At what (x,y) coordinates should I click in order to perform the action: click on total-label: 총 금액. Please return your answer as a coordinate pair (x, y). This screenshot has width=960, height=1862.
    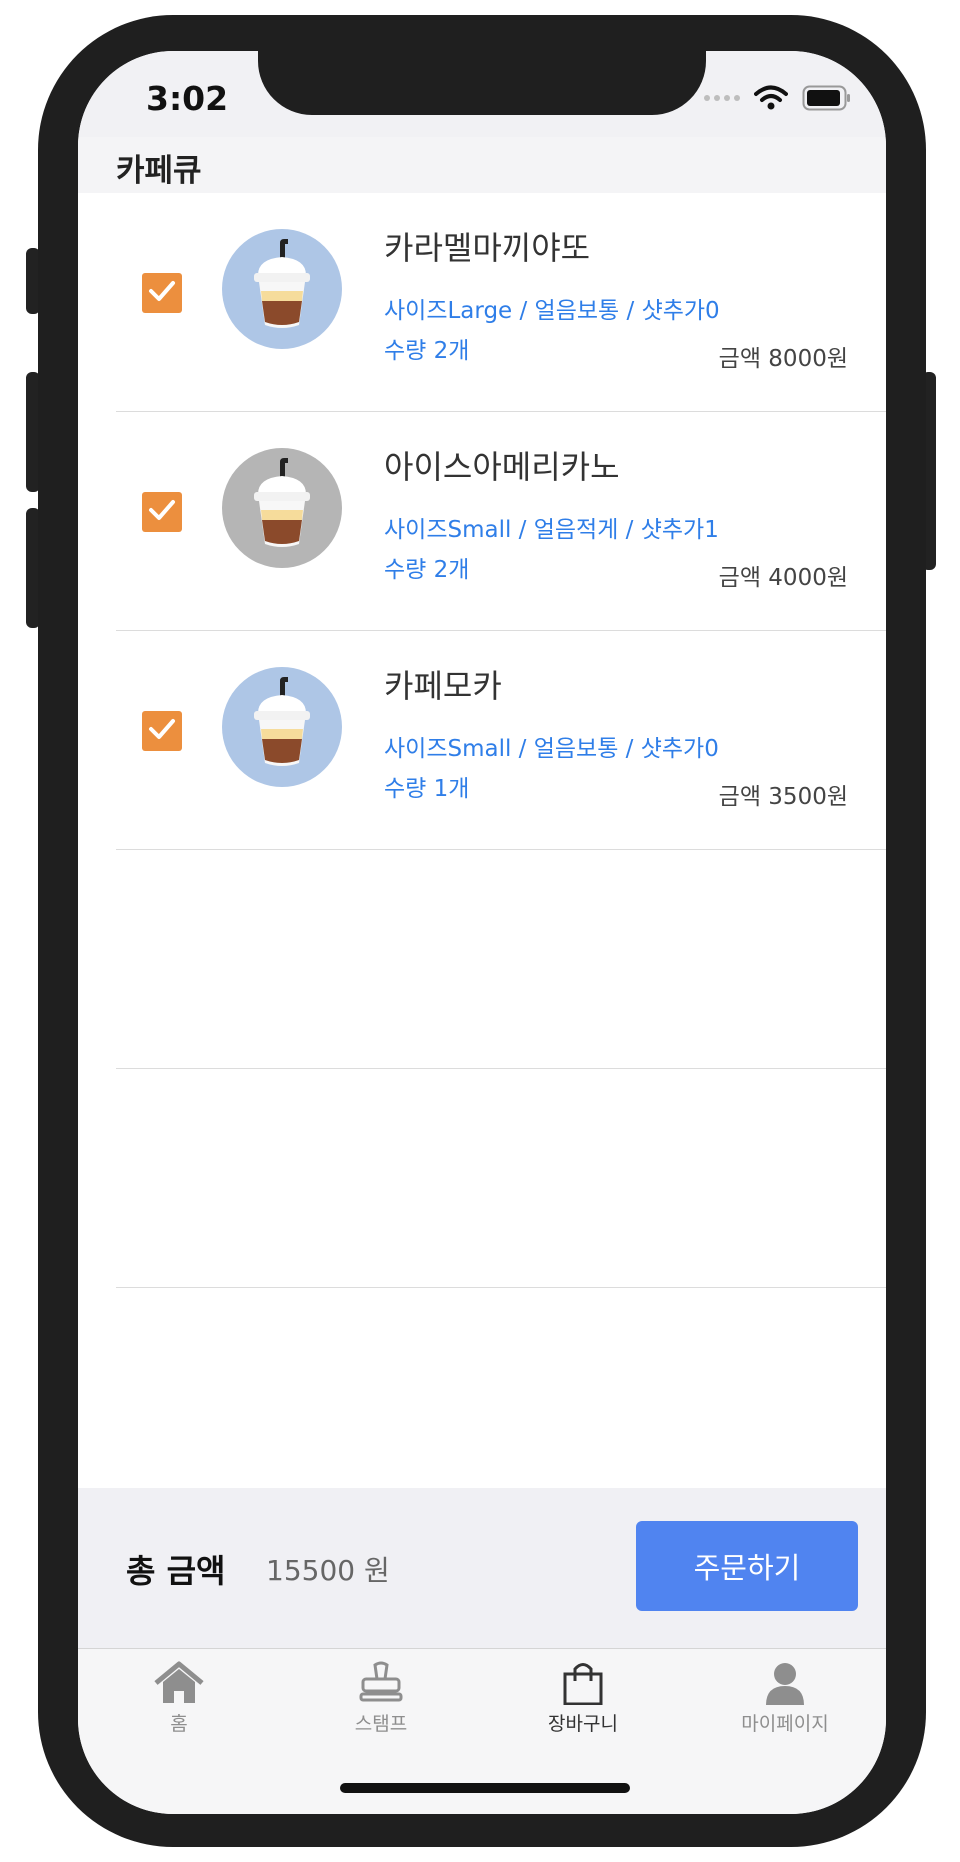
    Looking at the image, I should click on (176, 1571).